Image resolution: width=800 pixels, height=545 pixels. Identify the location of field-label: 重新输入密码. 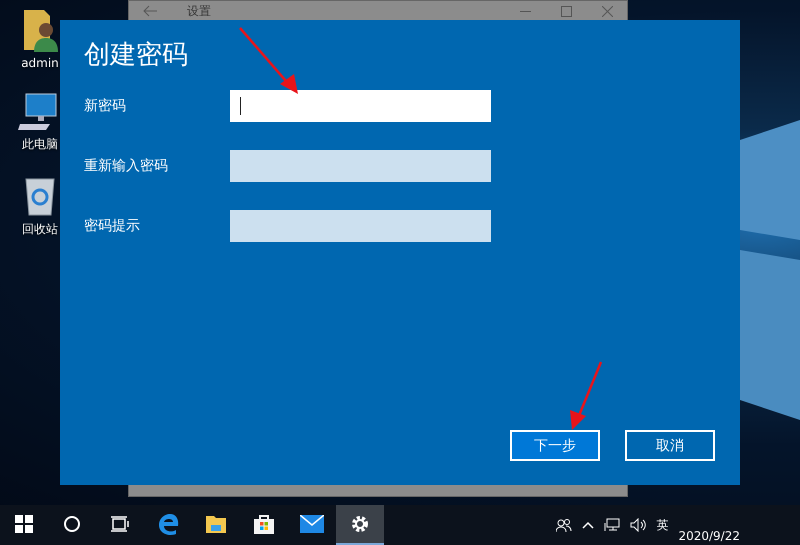
(126, 166).